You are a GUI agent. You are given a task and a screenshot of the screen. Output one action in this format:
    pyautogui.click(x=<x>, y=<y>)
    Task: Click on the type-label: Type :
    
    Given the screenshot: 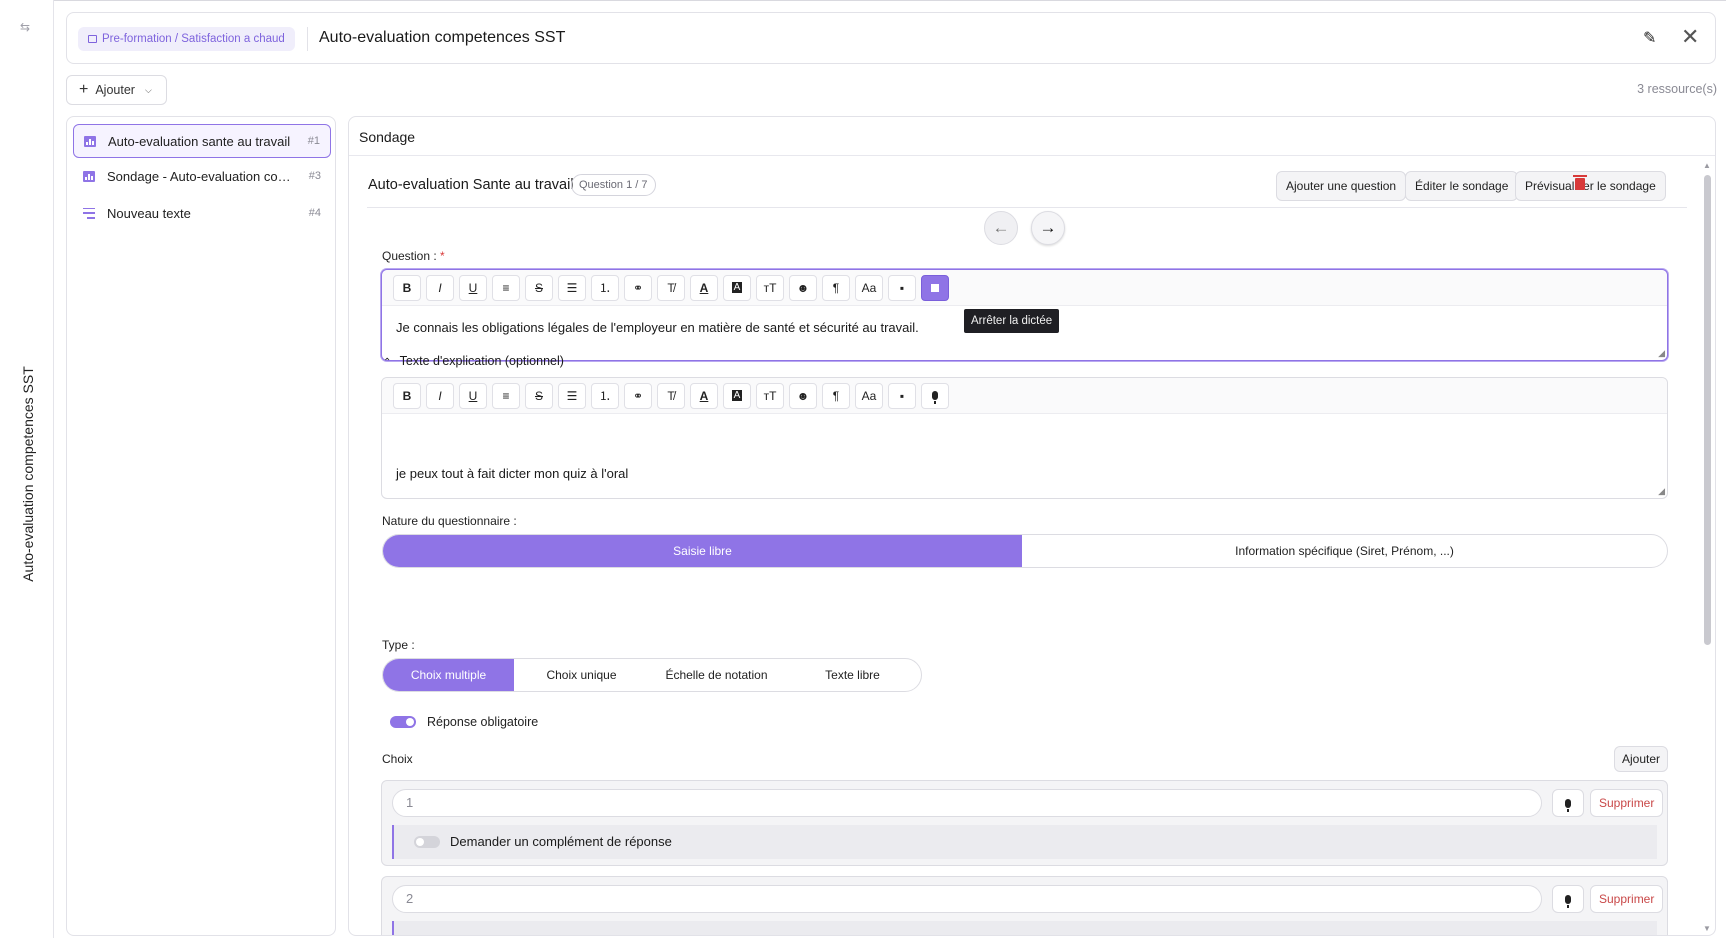 What is the action you would take?
    pyautogui.click(x=398, y=645)
    